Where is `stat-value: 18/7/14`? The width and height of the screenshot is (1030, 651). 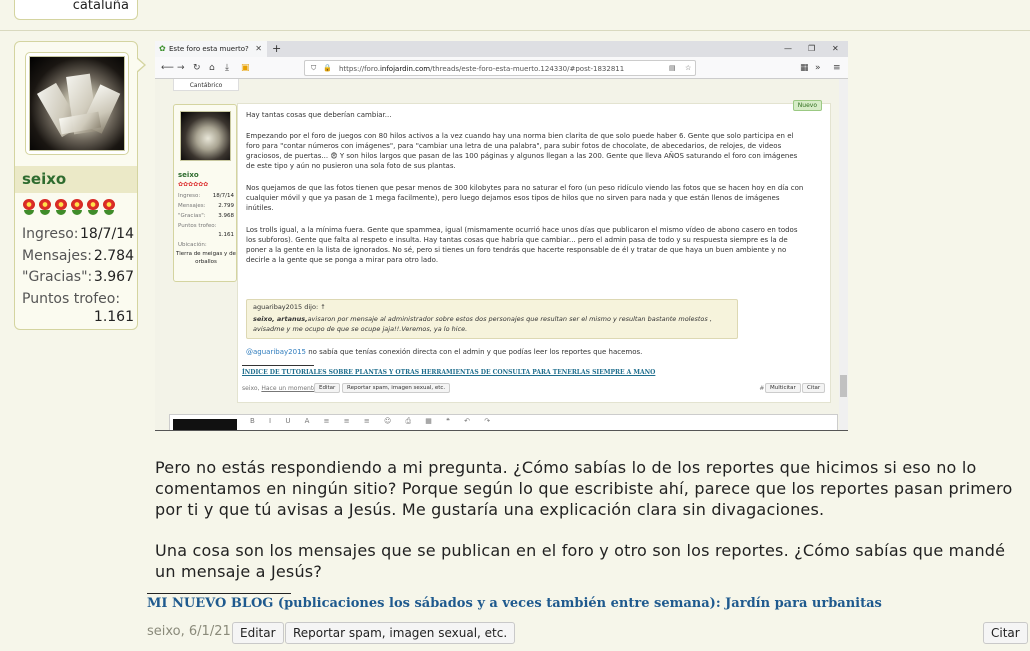
stat-value: 18/7/14 is located at coordinates (107, 234).